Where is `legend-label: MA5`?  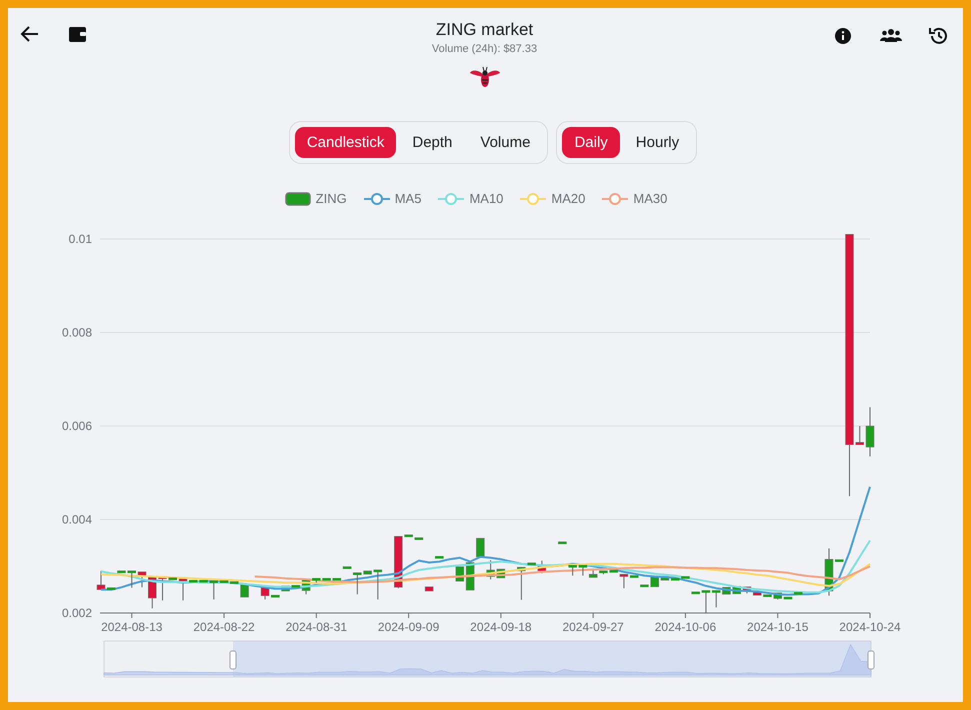
legend-label: MA5 is located at coordinates (408, 199).